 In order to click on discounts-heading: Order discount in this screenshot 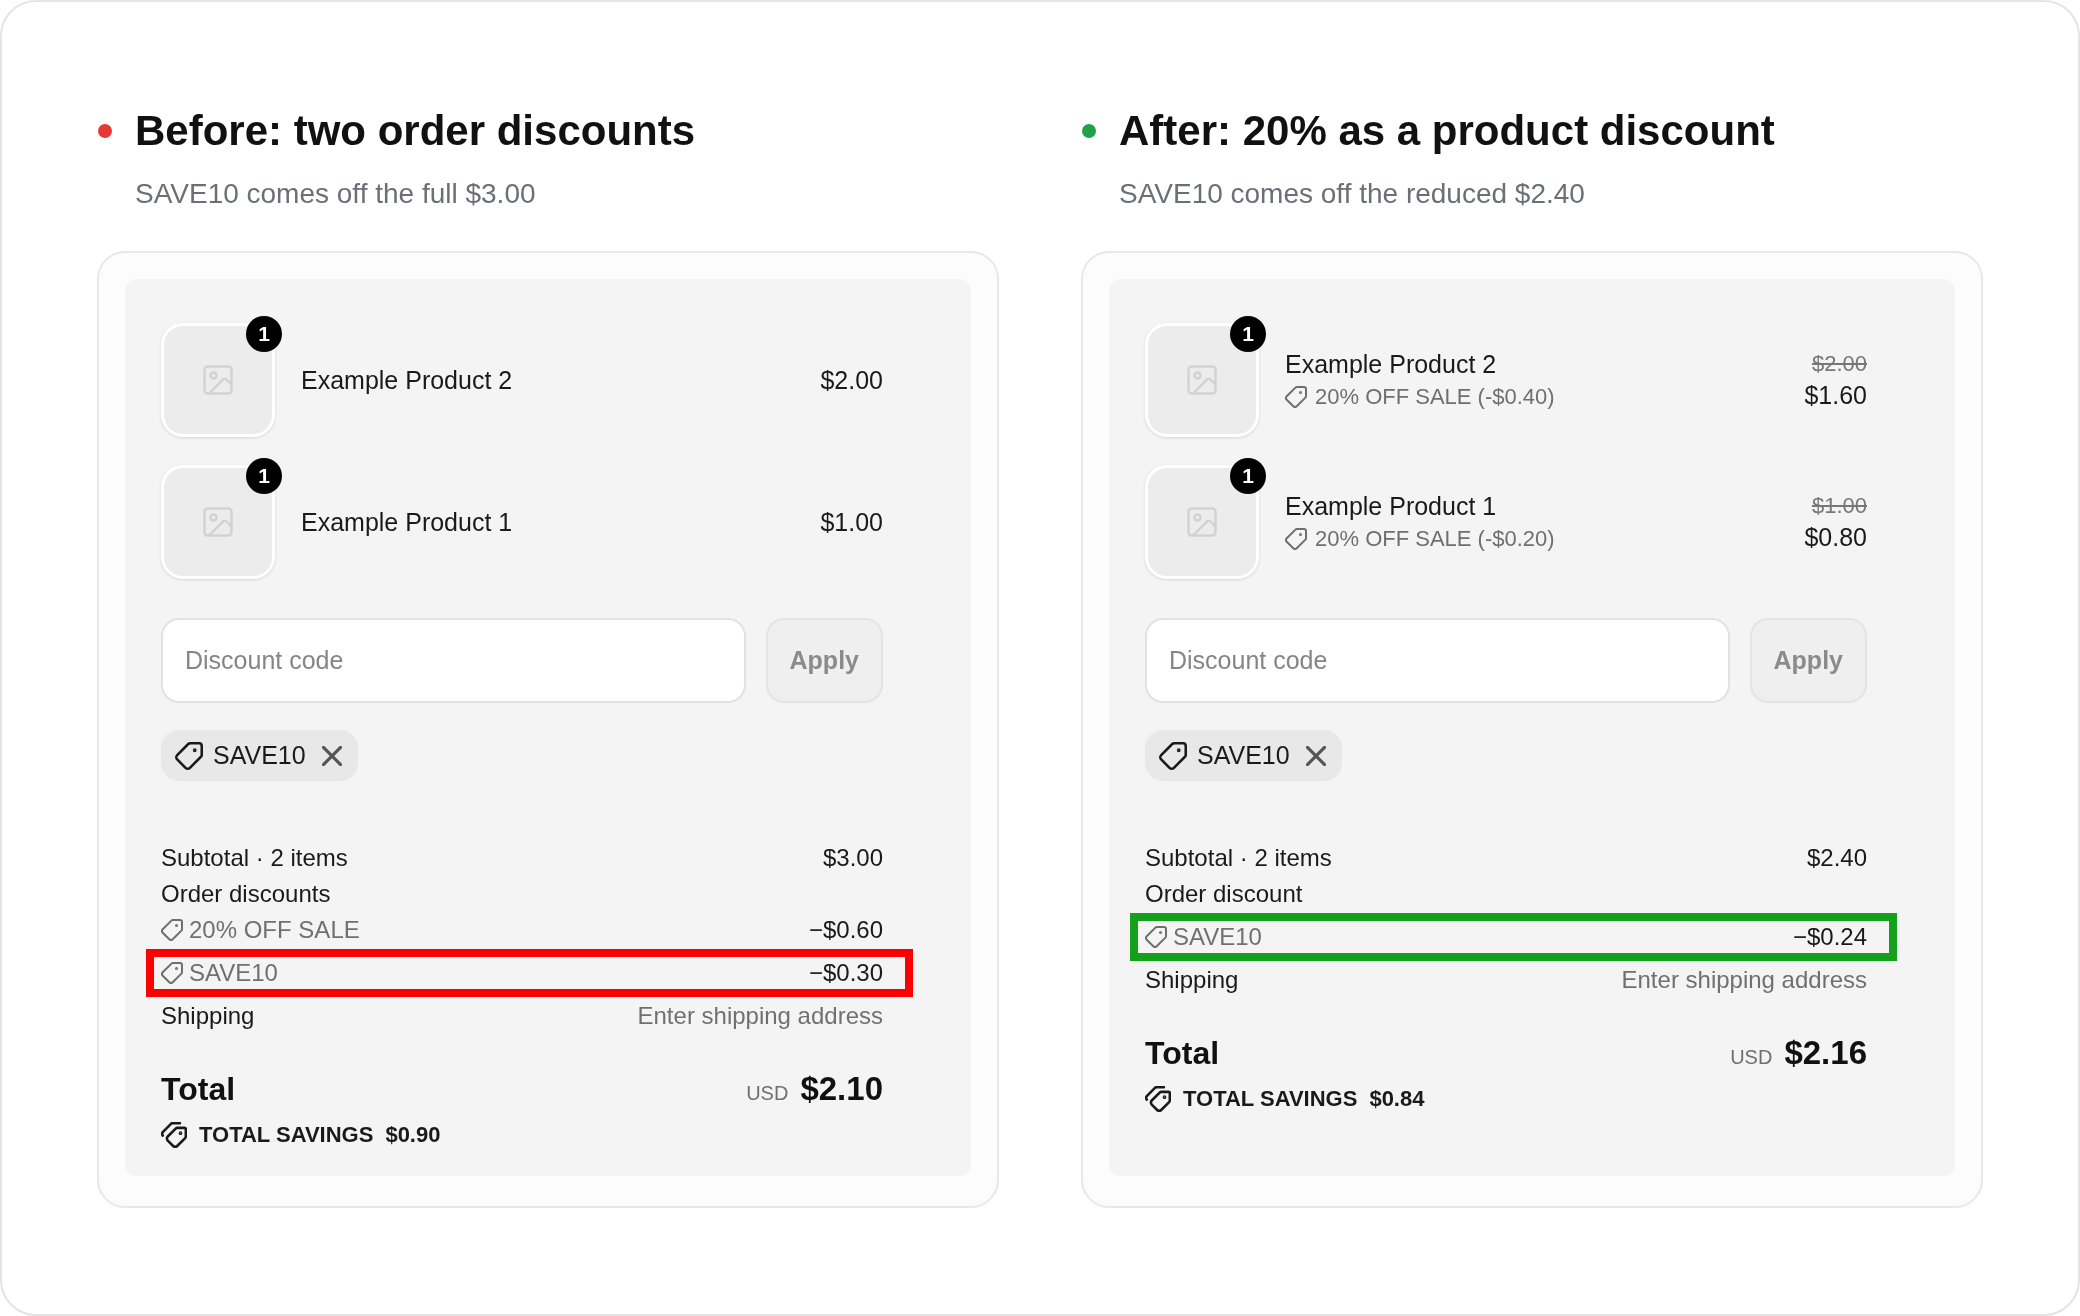, I will do `click(1224, 894)`.